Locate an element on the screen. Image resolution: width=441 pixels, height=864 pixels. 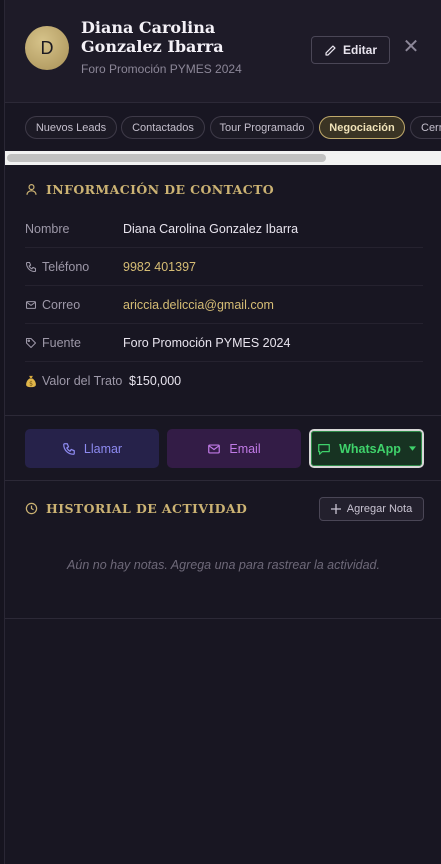
call-button-label: Llamar is located at coordinates (103, 448).